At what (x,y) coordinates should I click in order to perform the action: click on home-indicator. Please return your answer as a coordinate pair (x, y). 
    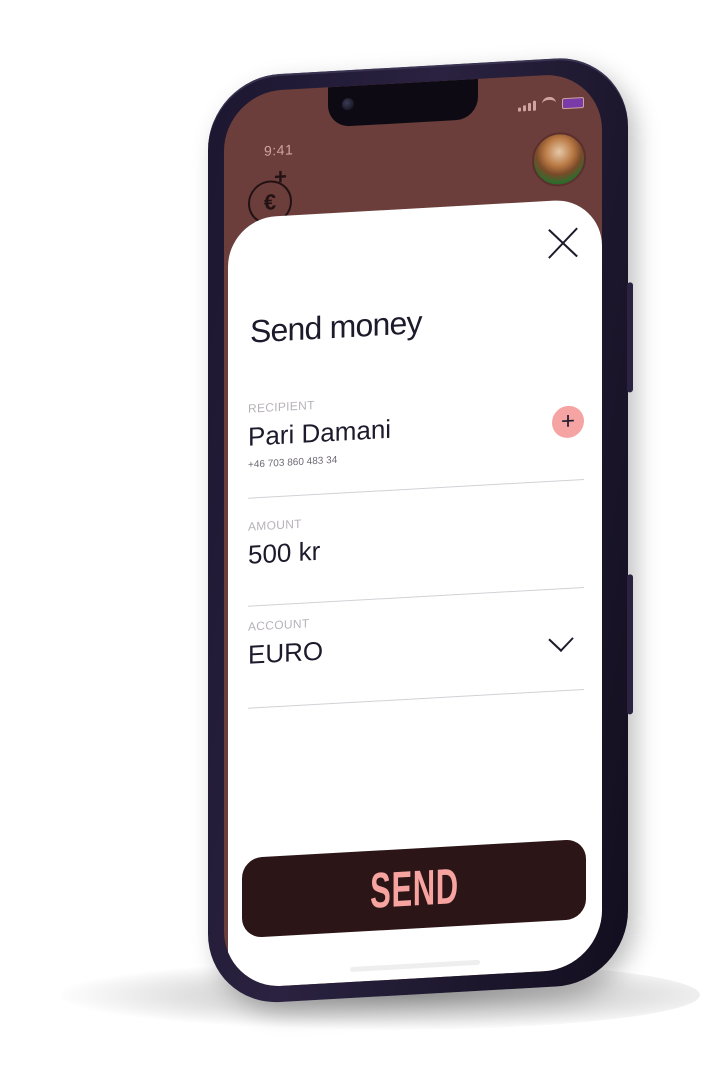
    Looking at the image, I should click on (415, 966).